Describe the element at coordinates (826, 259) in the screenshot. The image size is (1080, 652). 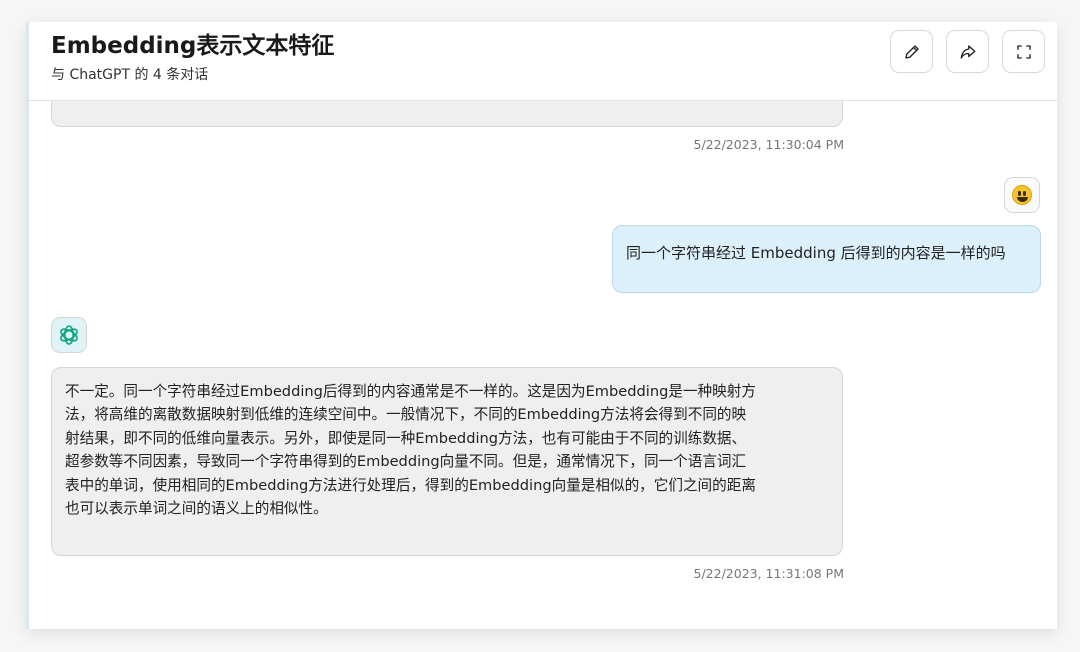
I see `user-message-bubble: 同一个字符串经过 Embedding 后得到的内容是一样的吗` at that location.